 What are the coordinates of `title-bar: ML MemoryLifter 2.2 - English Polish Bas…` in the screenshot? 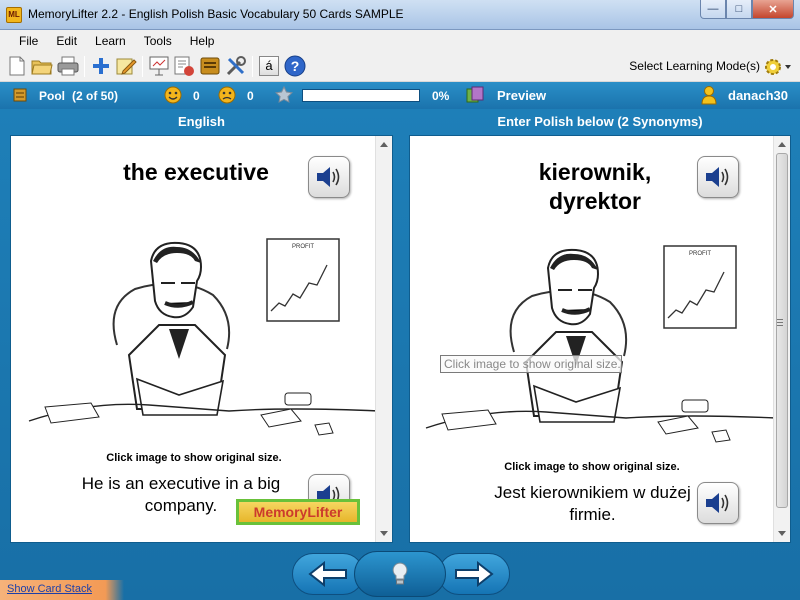 It's located at (400, 15).